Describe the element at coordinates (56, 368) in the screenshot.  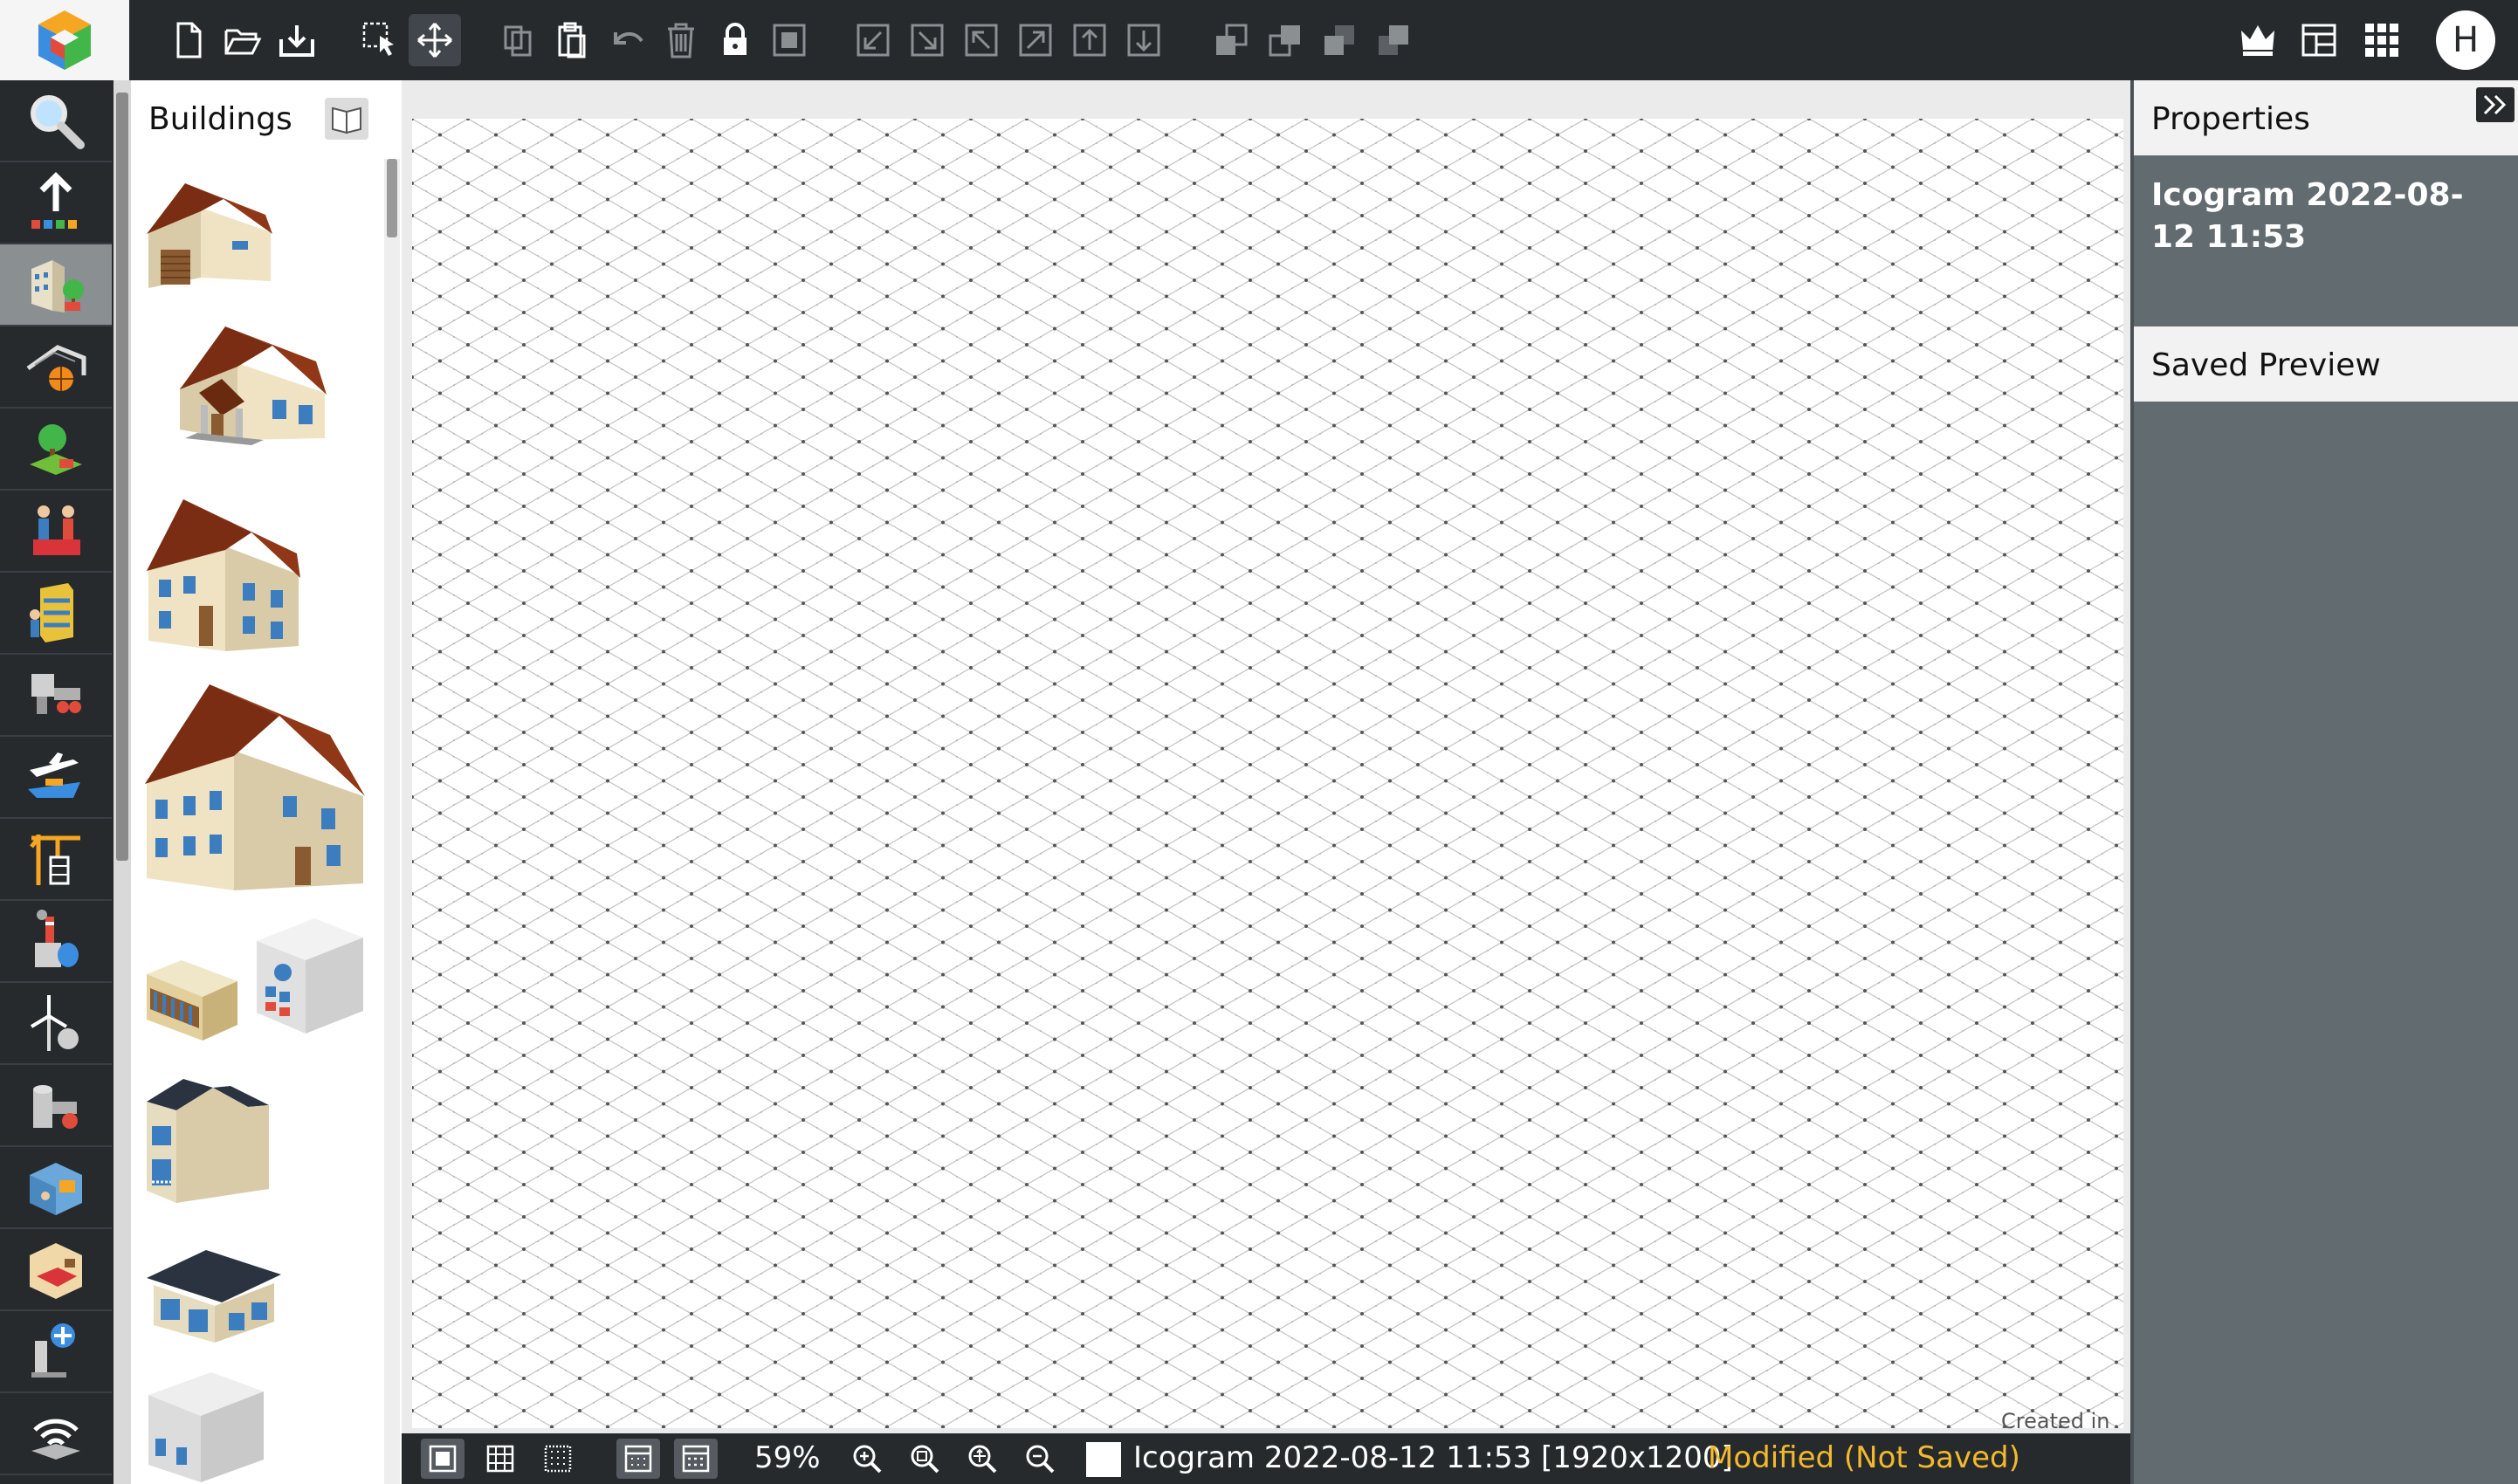
I see `category-sports` at that location.